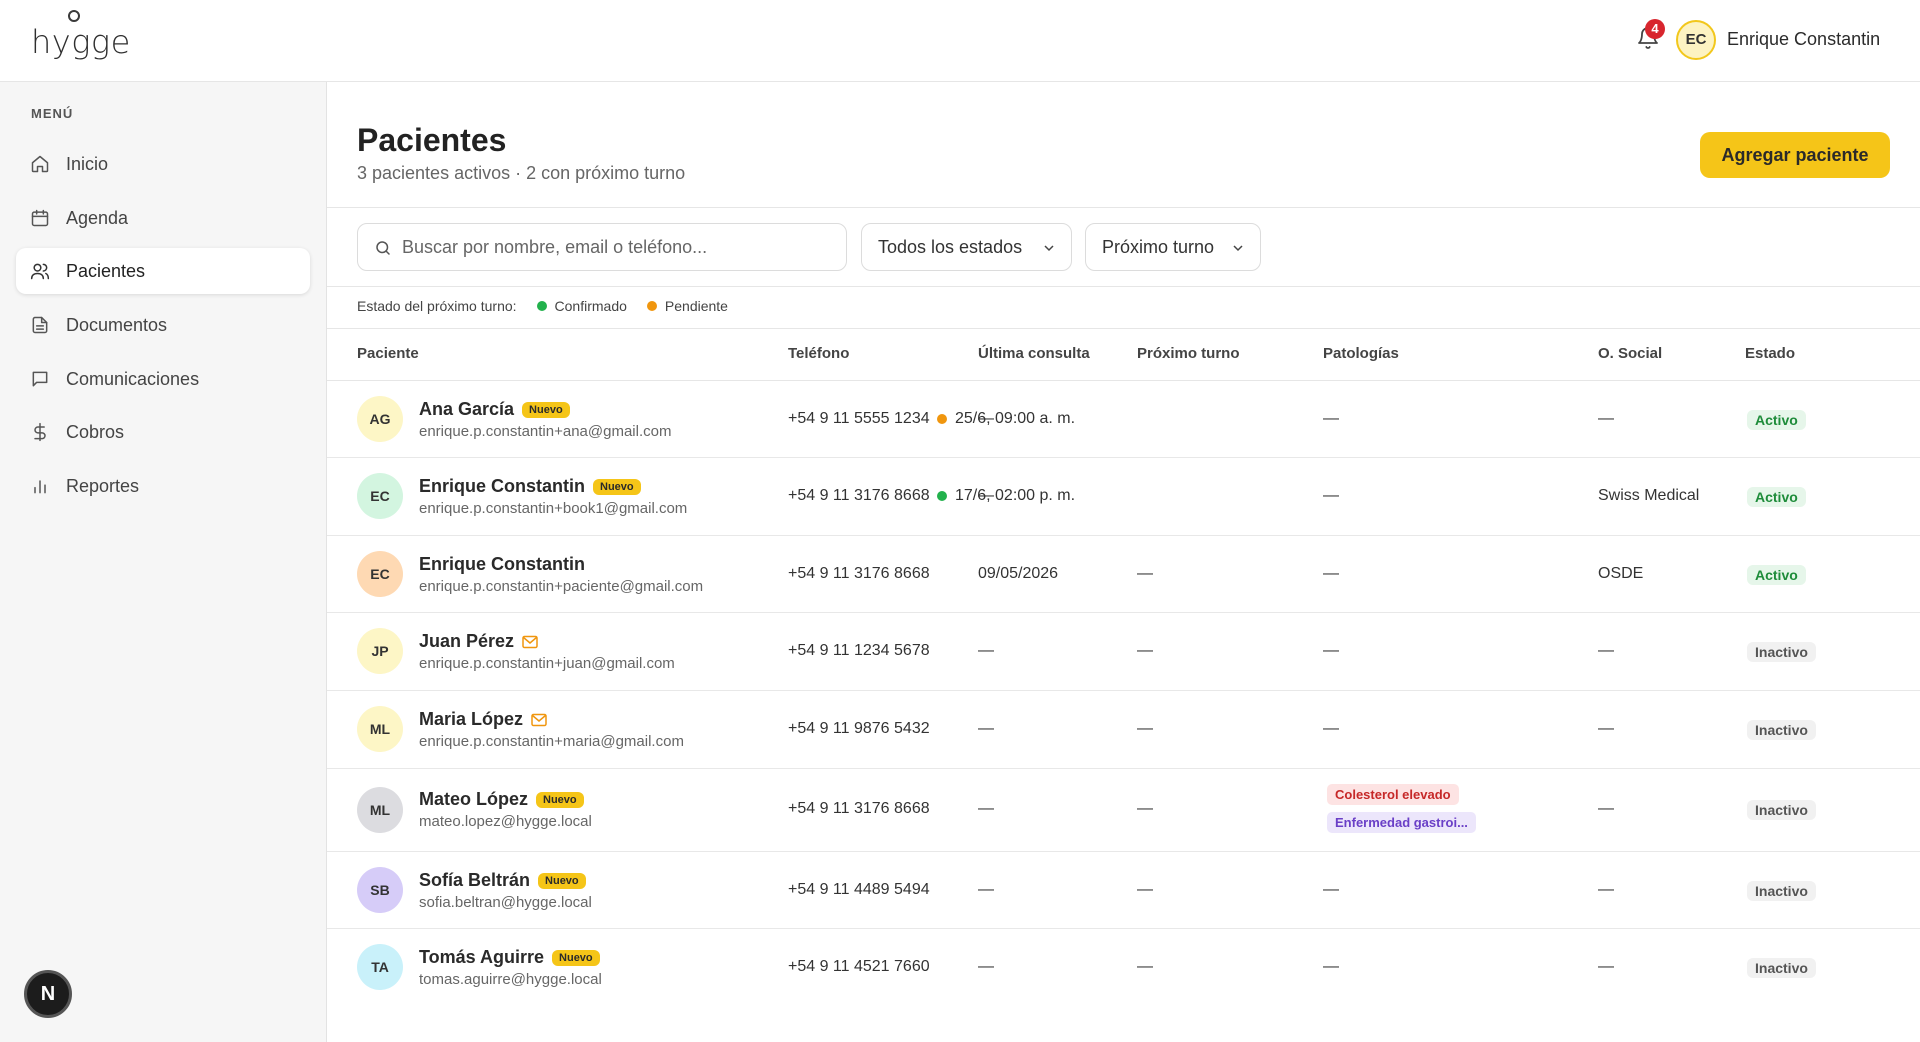 The height and width of the screenshot is (1042, 1920). I want to click on sidebar-item-label: Comunicaciones, so click(133, 378).